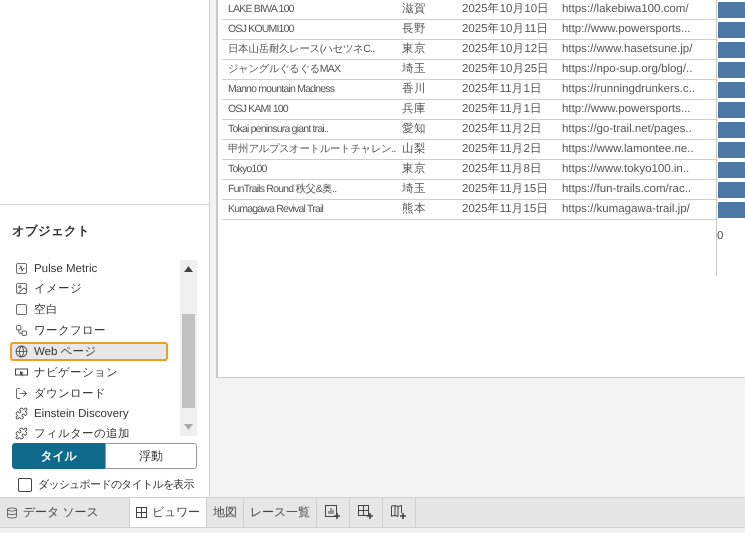 The height and width of the screenshot is (533, 745). I want to click on race-name-cell: OSJ KOUMI100, so click(312, 30).